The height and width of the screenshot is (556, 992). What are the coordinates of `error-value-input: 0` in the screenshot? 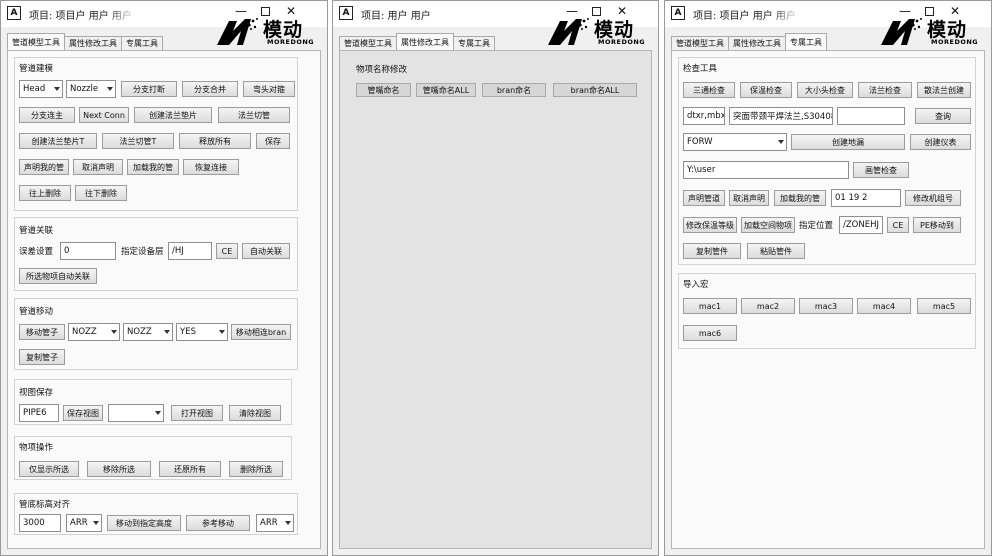 It's located at (88, 251).